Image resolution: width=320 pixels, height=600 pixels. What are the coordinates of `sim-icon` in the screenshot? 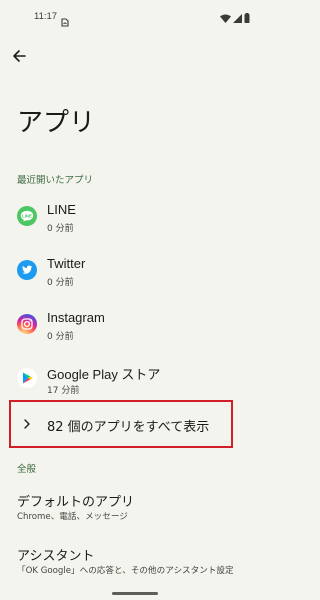 It's located at (65, 19).